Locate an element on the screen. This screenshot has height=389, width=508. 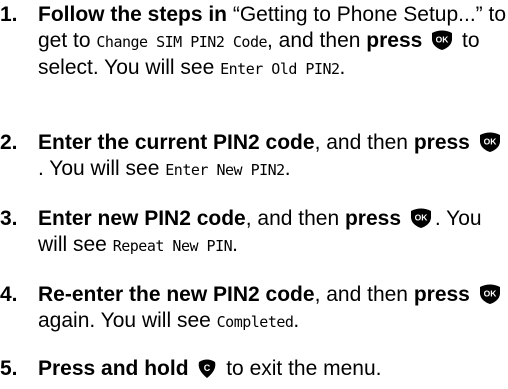
c-key-icon: C is located at coordinates (207, 368).